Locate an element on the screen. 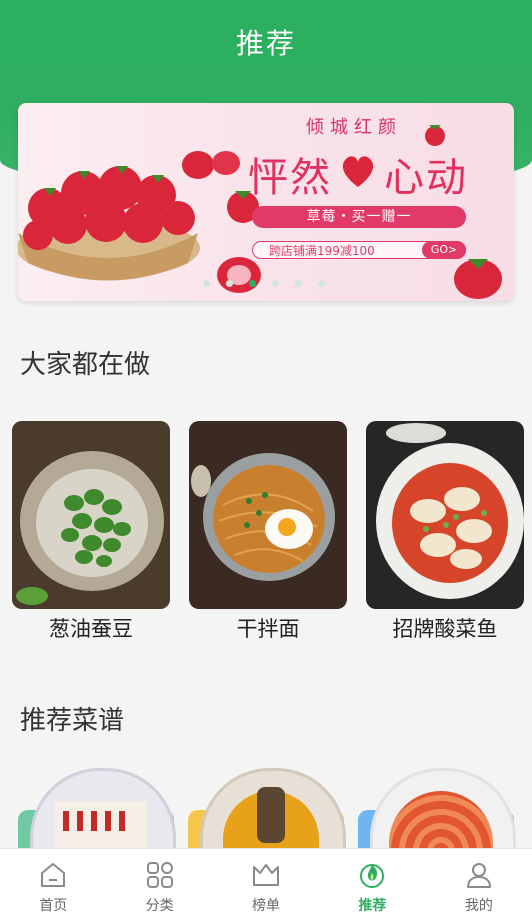  headline-left: 怦然 is located at coordinates (290, 178).